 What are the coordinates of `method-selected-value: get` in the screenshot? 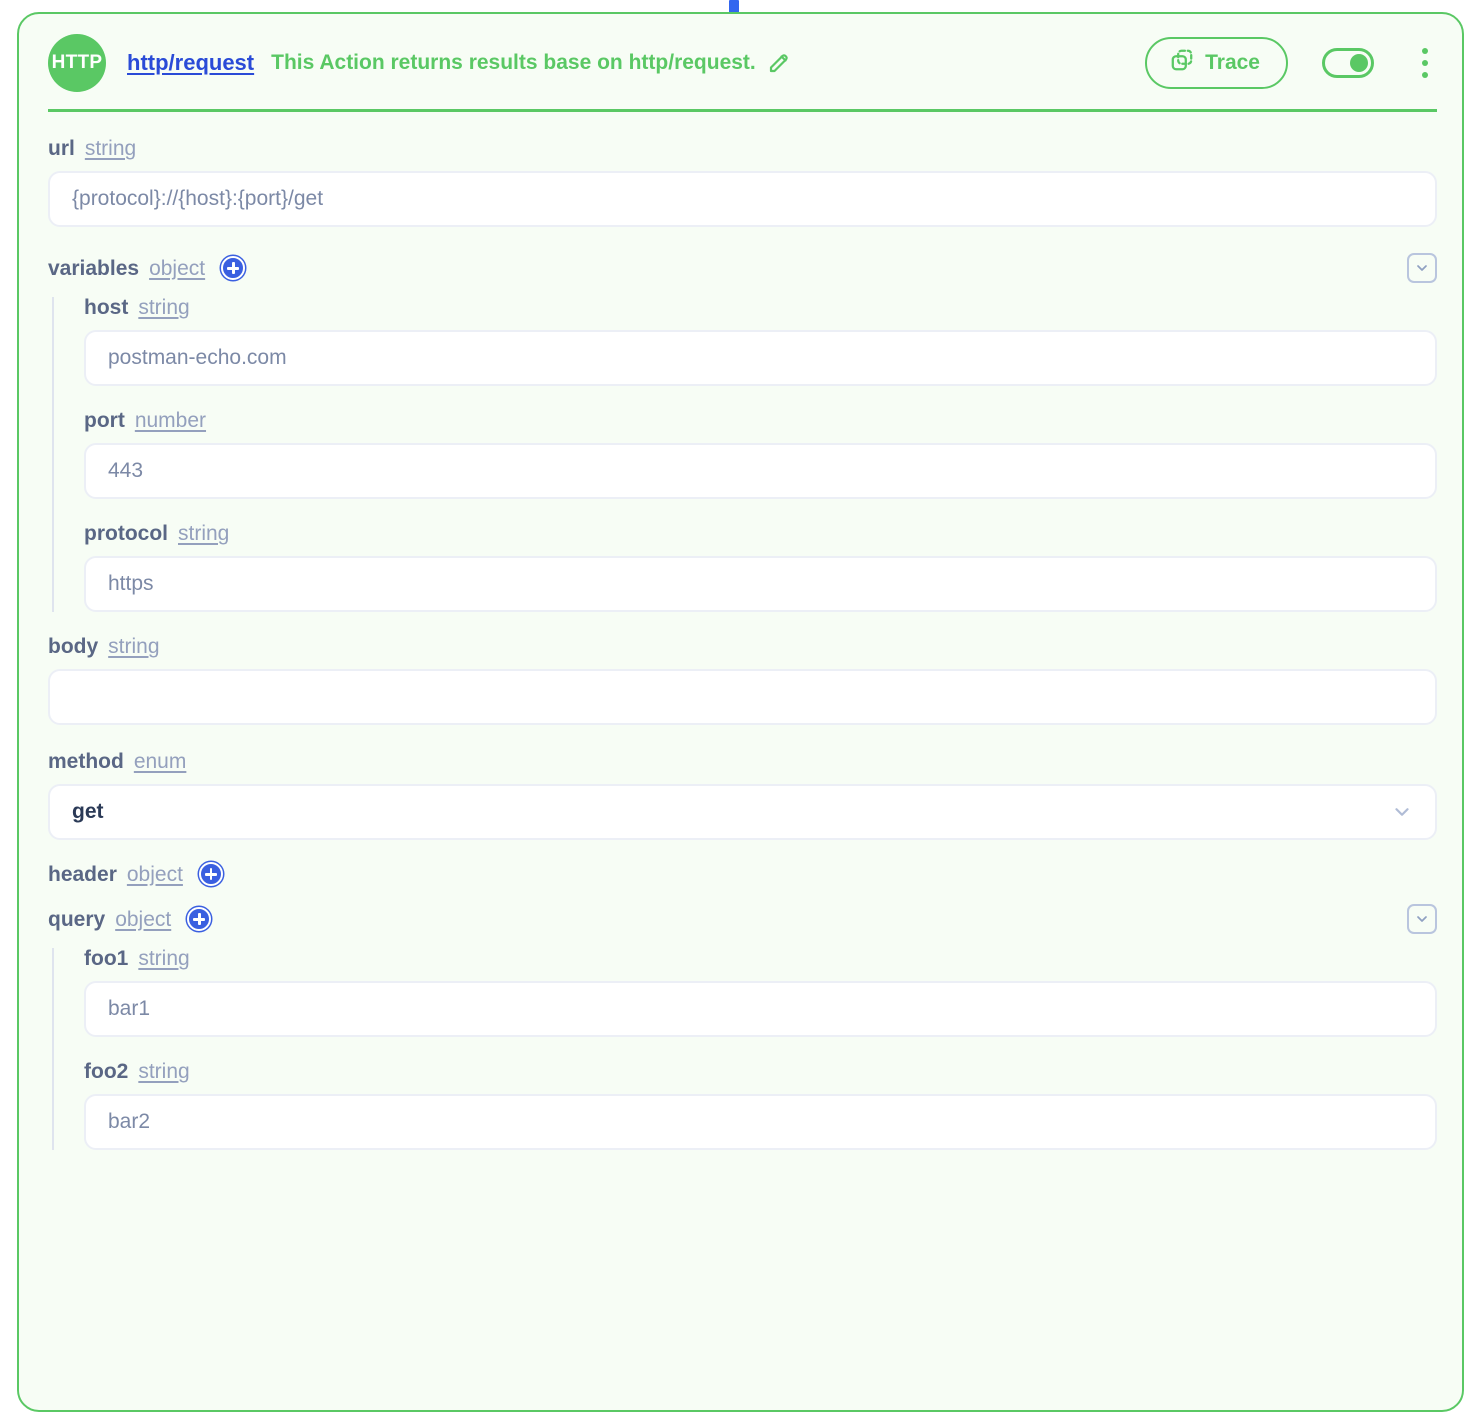 It's located at (88, 811).